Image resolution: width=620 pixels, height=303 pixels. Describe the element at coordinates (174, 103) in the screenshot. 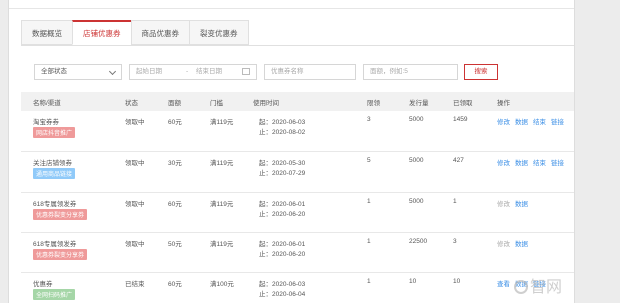

I see `col-amount: 面额` at that location.